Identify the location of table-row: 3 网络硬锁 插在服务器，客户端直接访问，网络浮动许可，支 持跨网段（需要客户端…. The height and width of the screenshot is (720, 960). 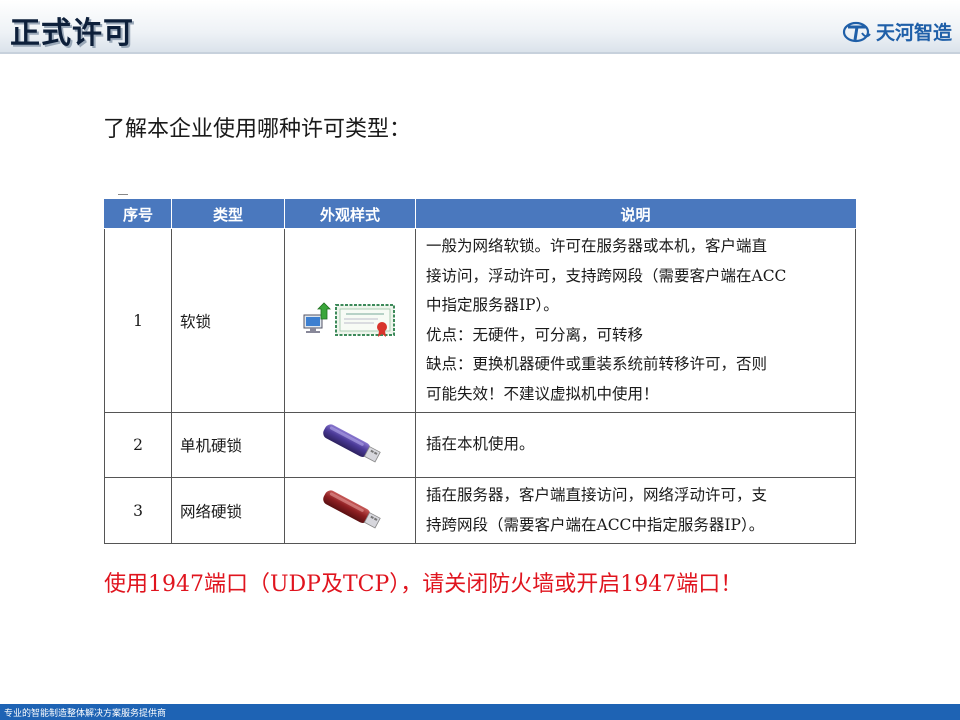
(480, 510).